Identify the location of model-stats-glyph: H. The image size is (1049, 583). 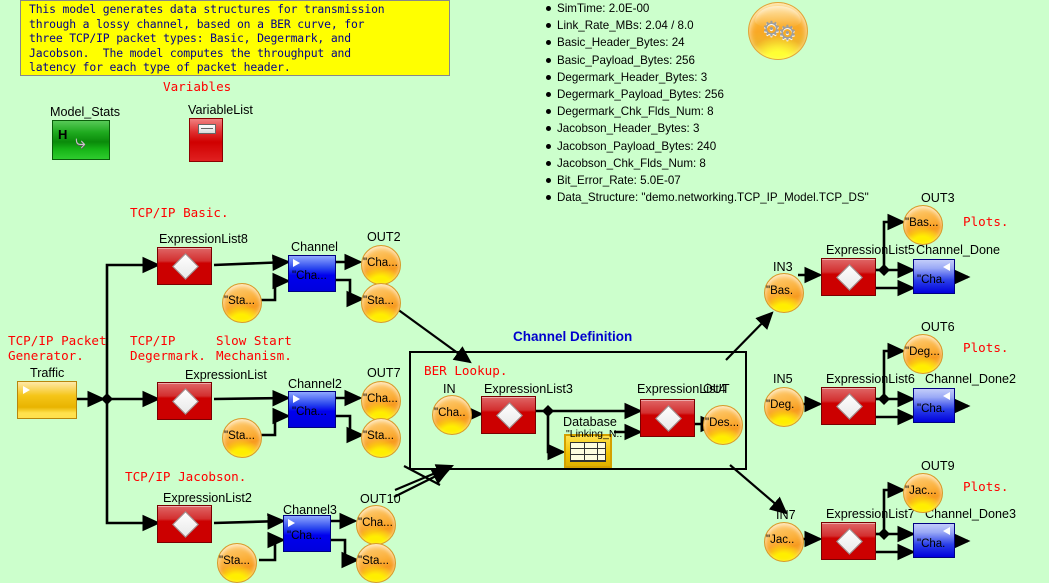
(63, 134).